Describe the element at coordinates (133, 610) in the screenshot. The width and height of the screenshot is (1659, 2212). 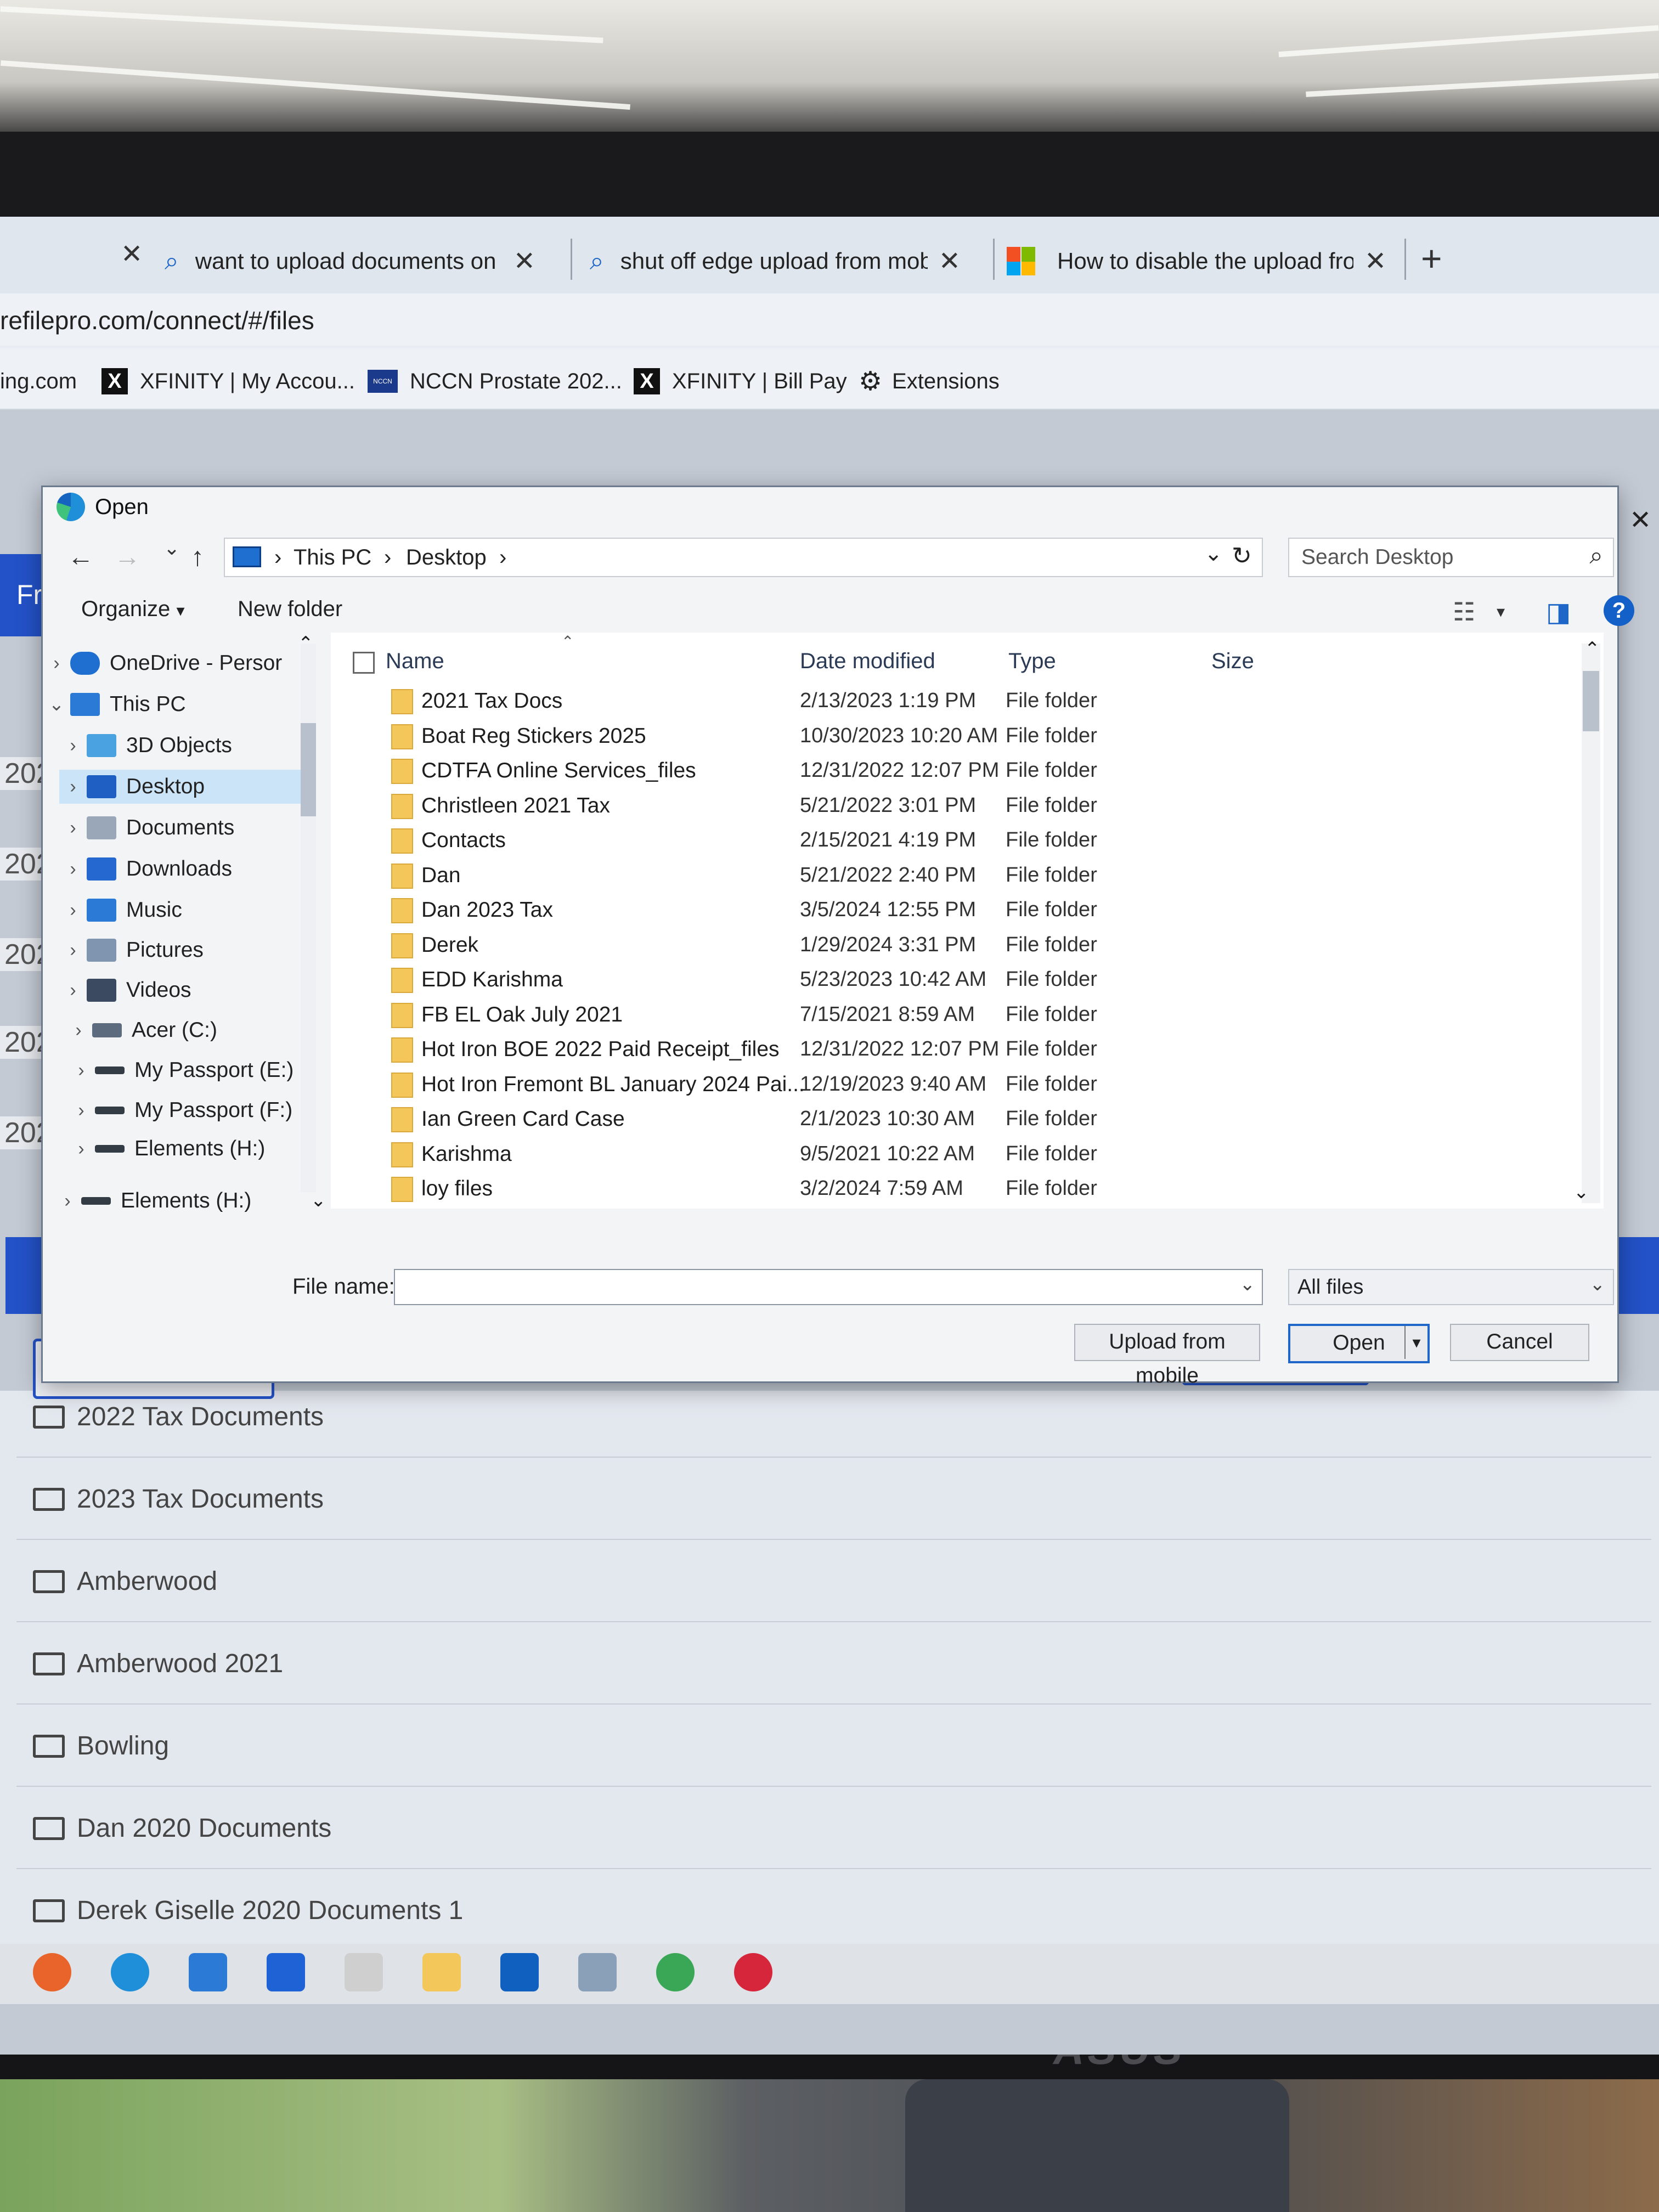
I see `organize-button: Organize ▾` at that location.